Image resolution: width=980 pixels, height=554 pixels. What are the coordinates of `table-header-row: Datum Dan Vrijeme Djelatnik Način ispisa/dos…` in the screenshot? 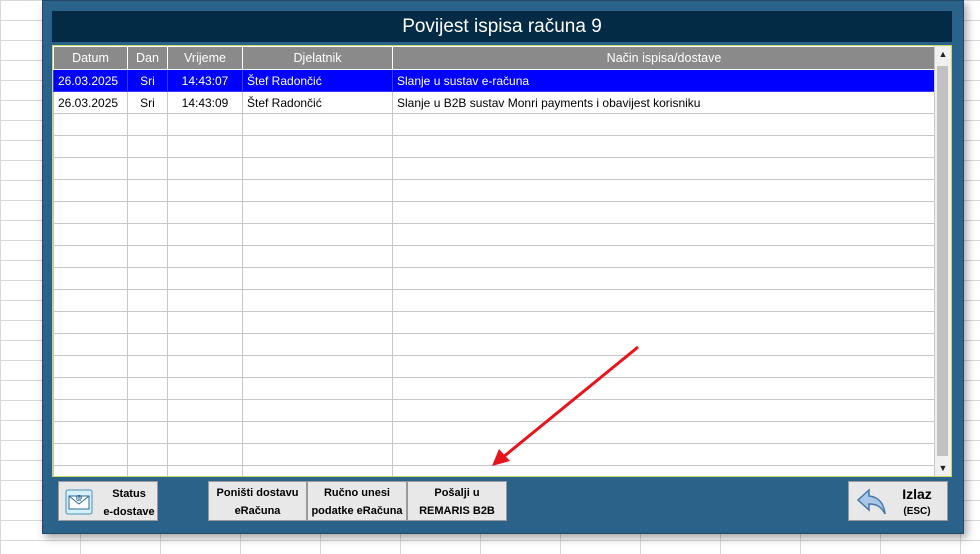 It's located at (494, 58).